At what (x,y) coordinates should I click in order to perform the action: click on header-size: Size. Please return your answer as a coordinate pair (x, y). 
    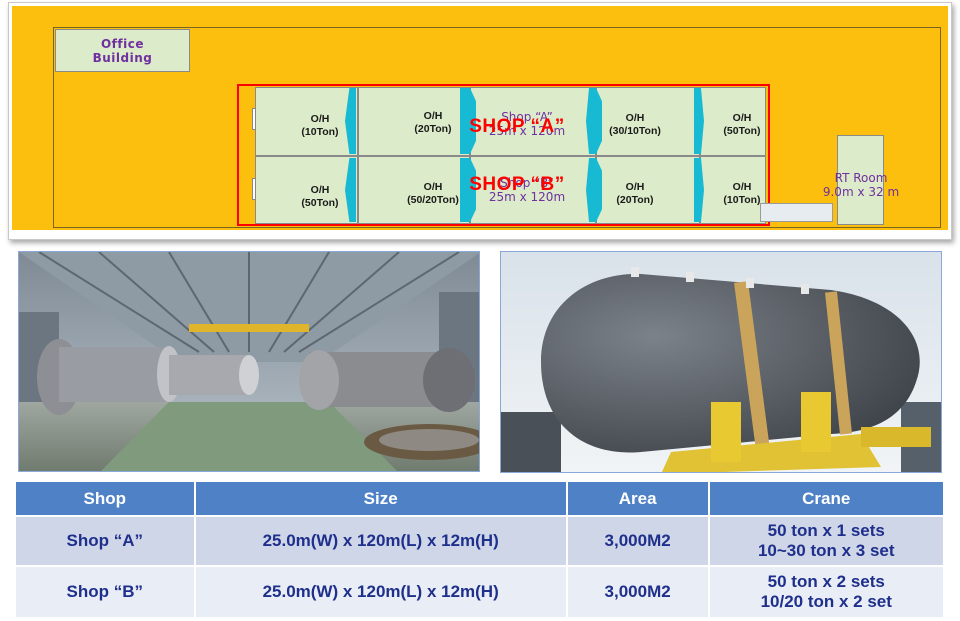
    Looking at the image, I should click on (380, 498).